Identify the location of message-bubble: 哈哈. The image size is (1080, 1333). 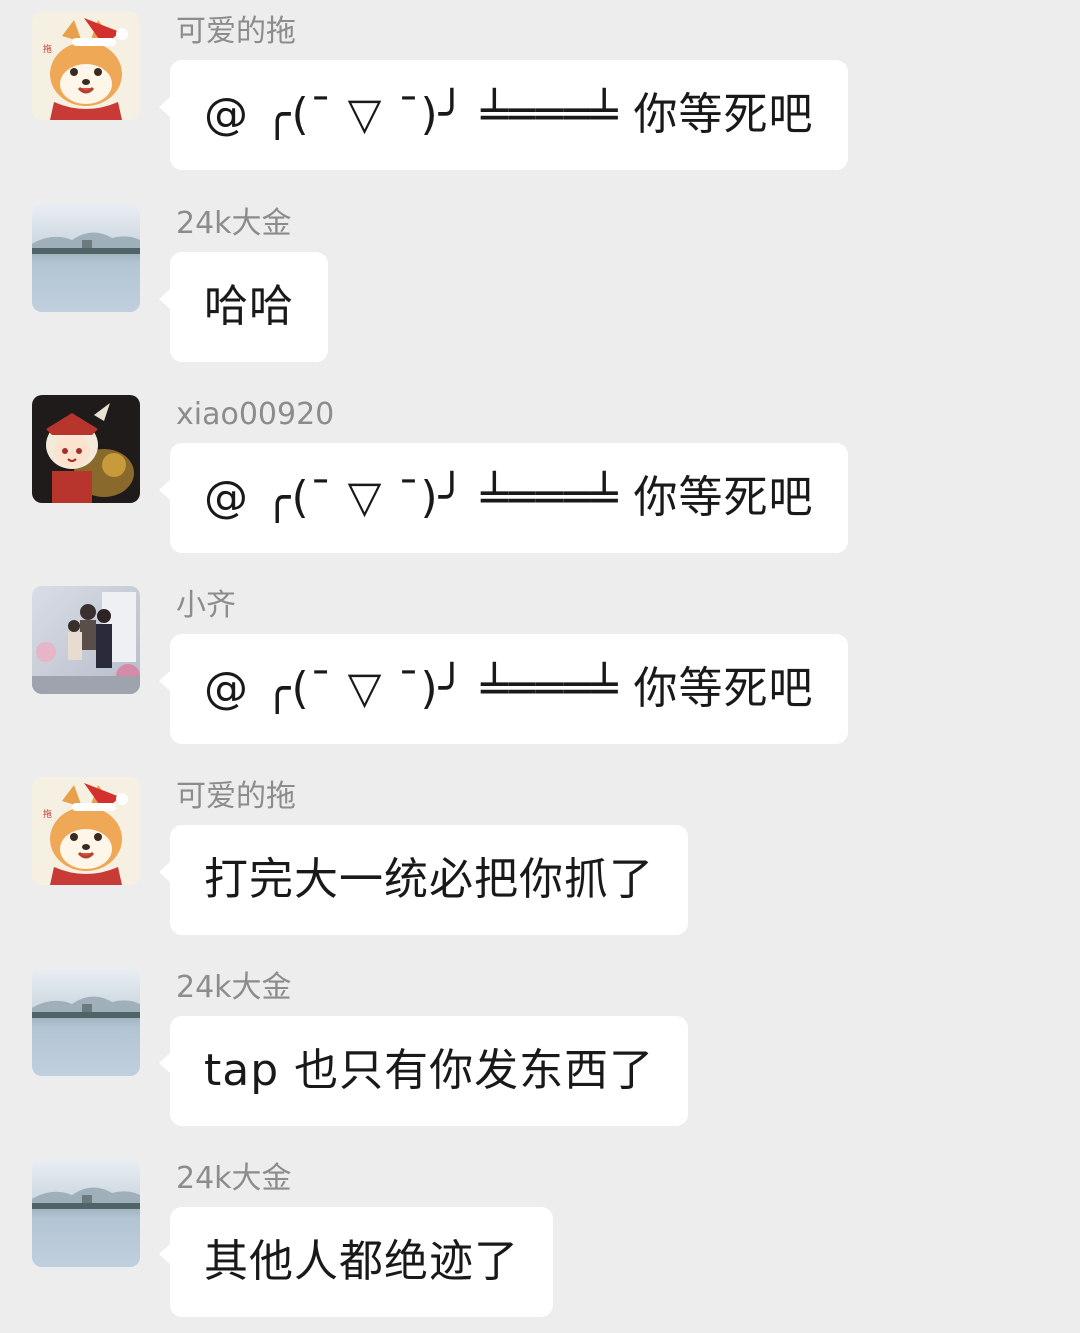
(243, 307).